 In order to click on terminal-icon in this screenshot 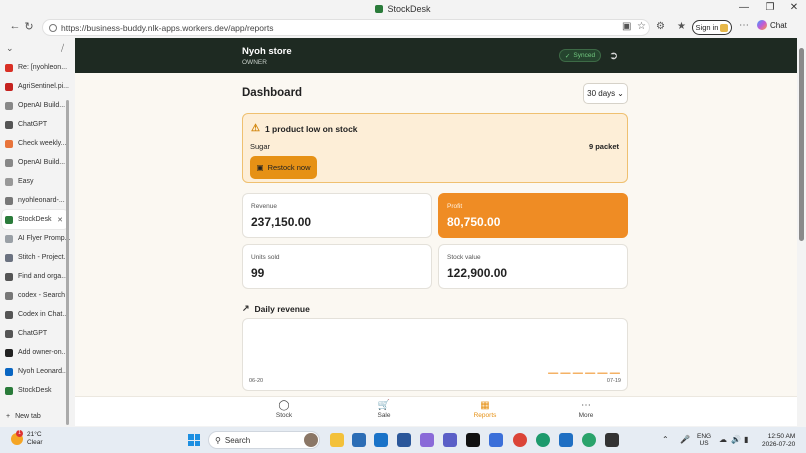, I will do `click(612, 440)`.